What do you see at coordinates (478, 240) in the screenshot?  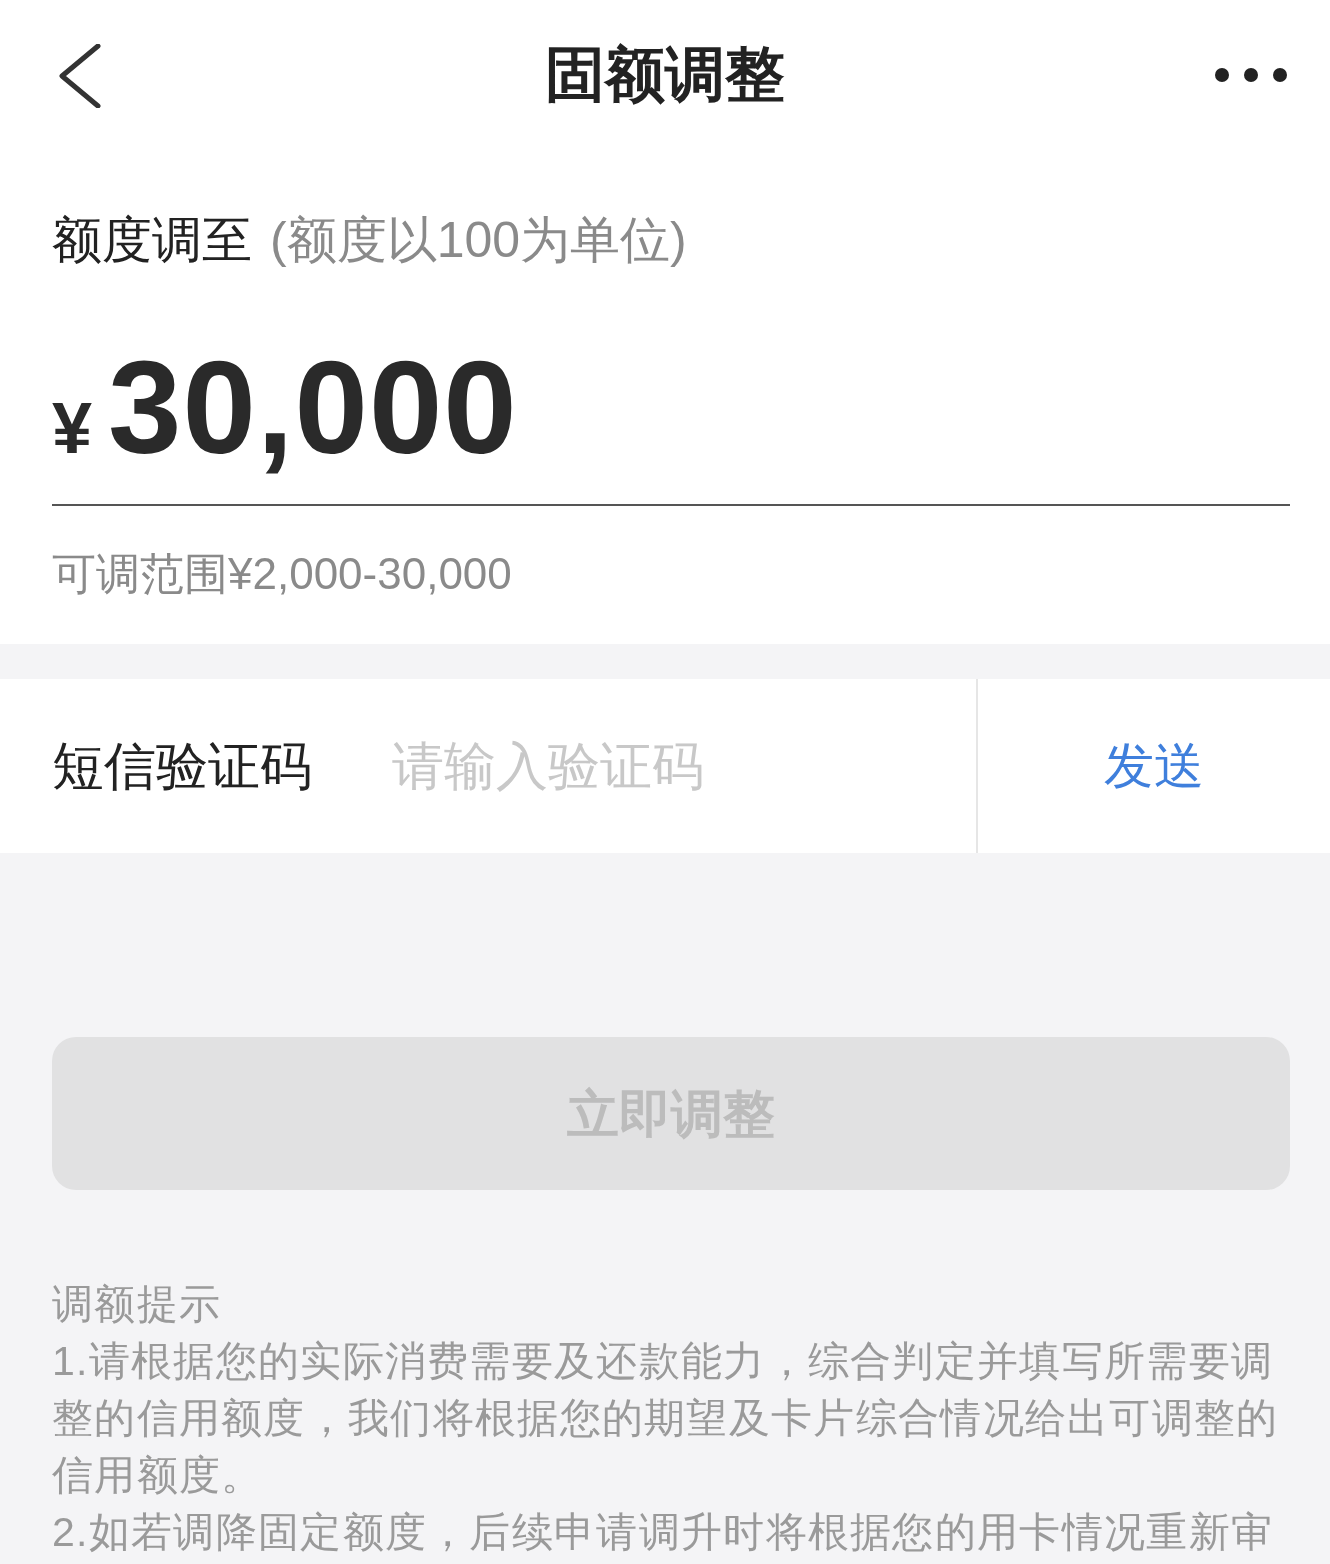 I see `unit-hint: (额度以100为单位)` at bounding box center [478, 240].